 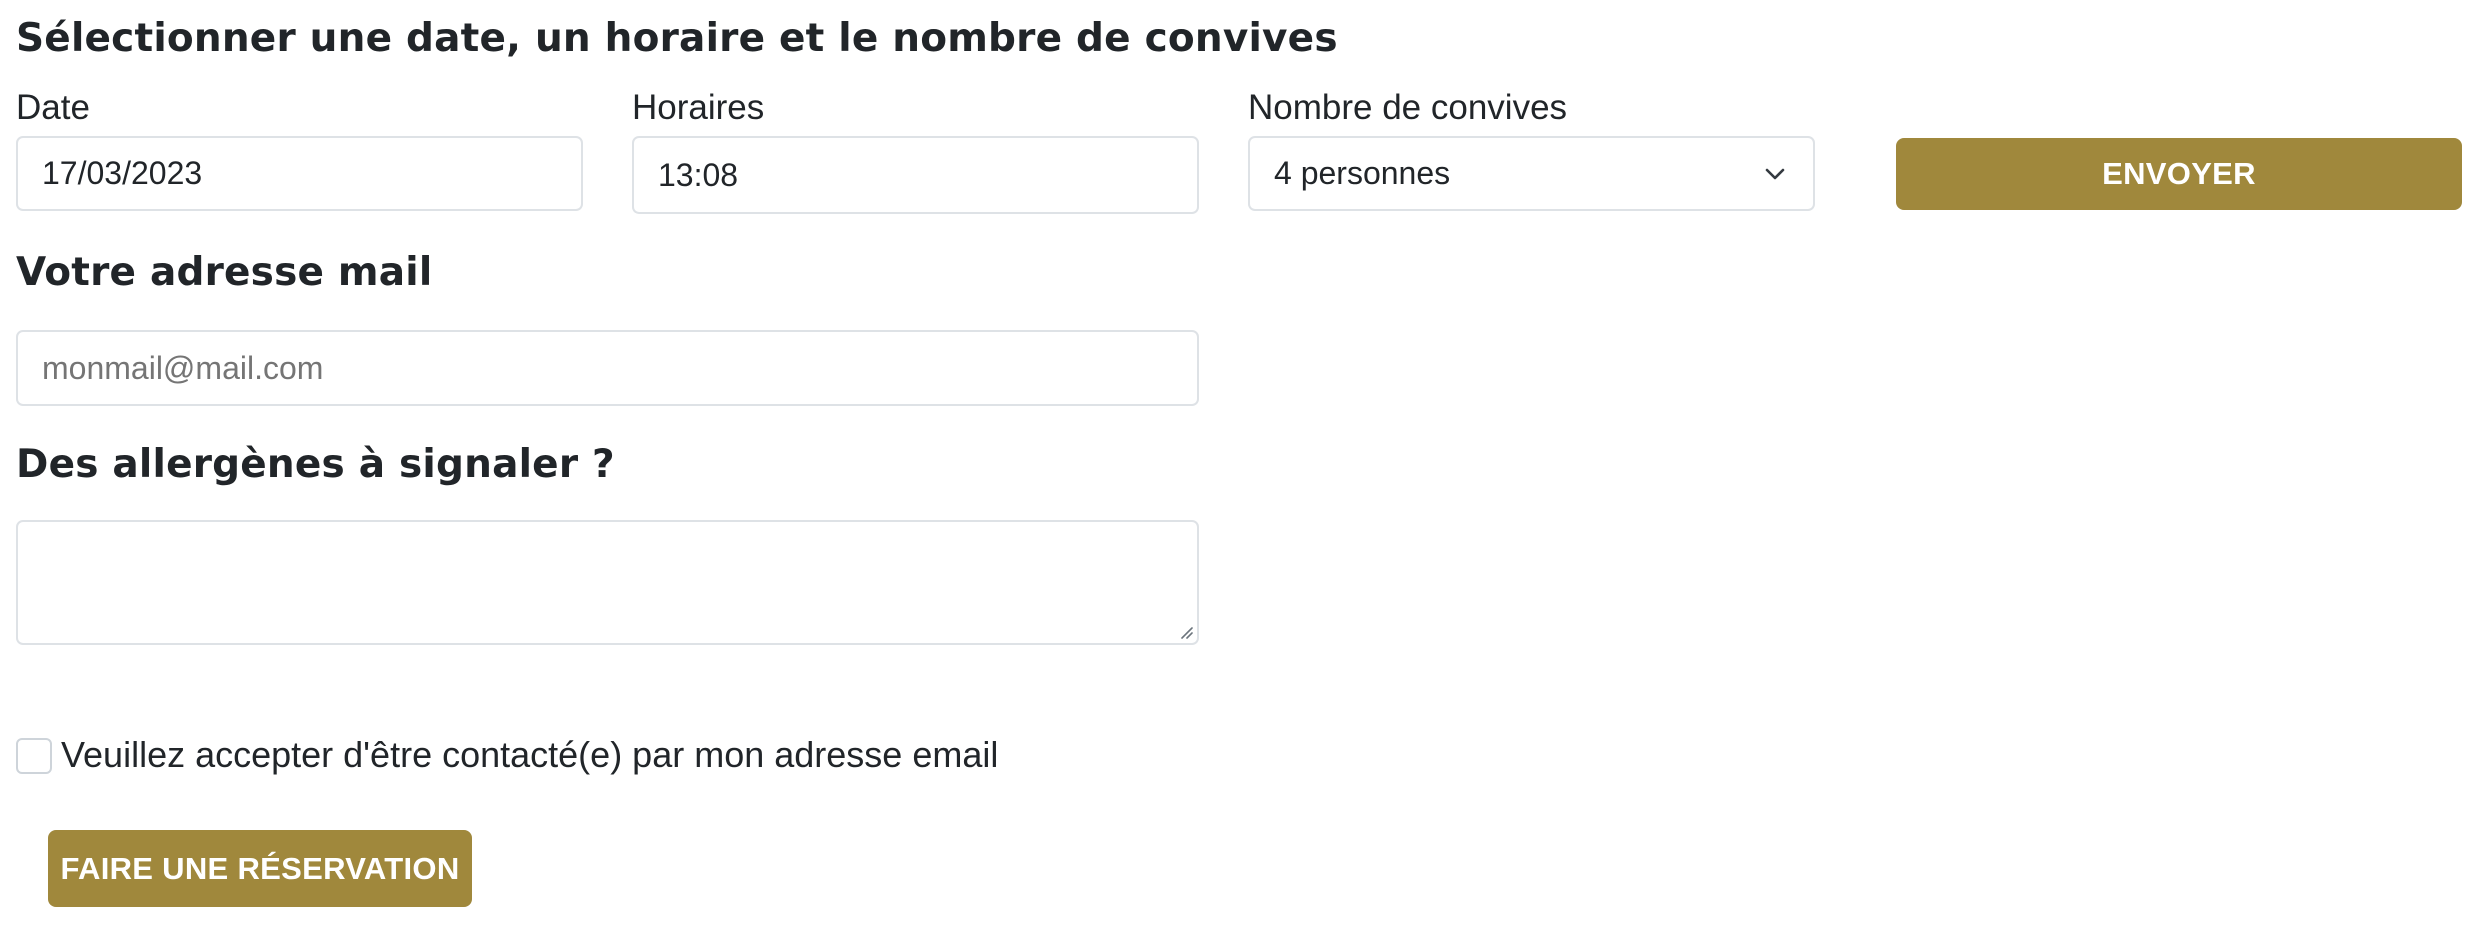 I want to click on allergens-textarea, so click(x=607, y=582).